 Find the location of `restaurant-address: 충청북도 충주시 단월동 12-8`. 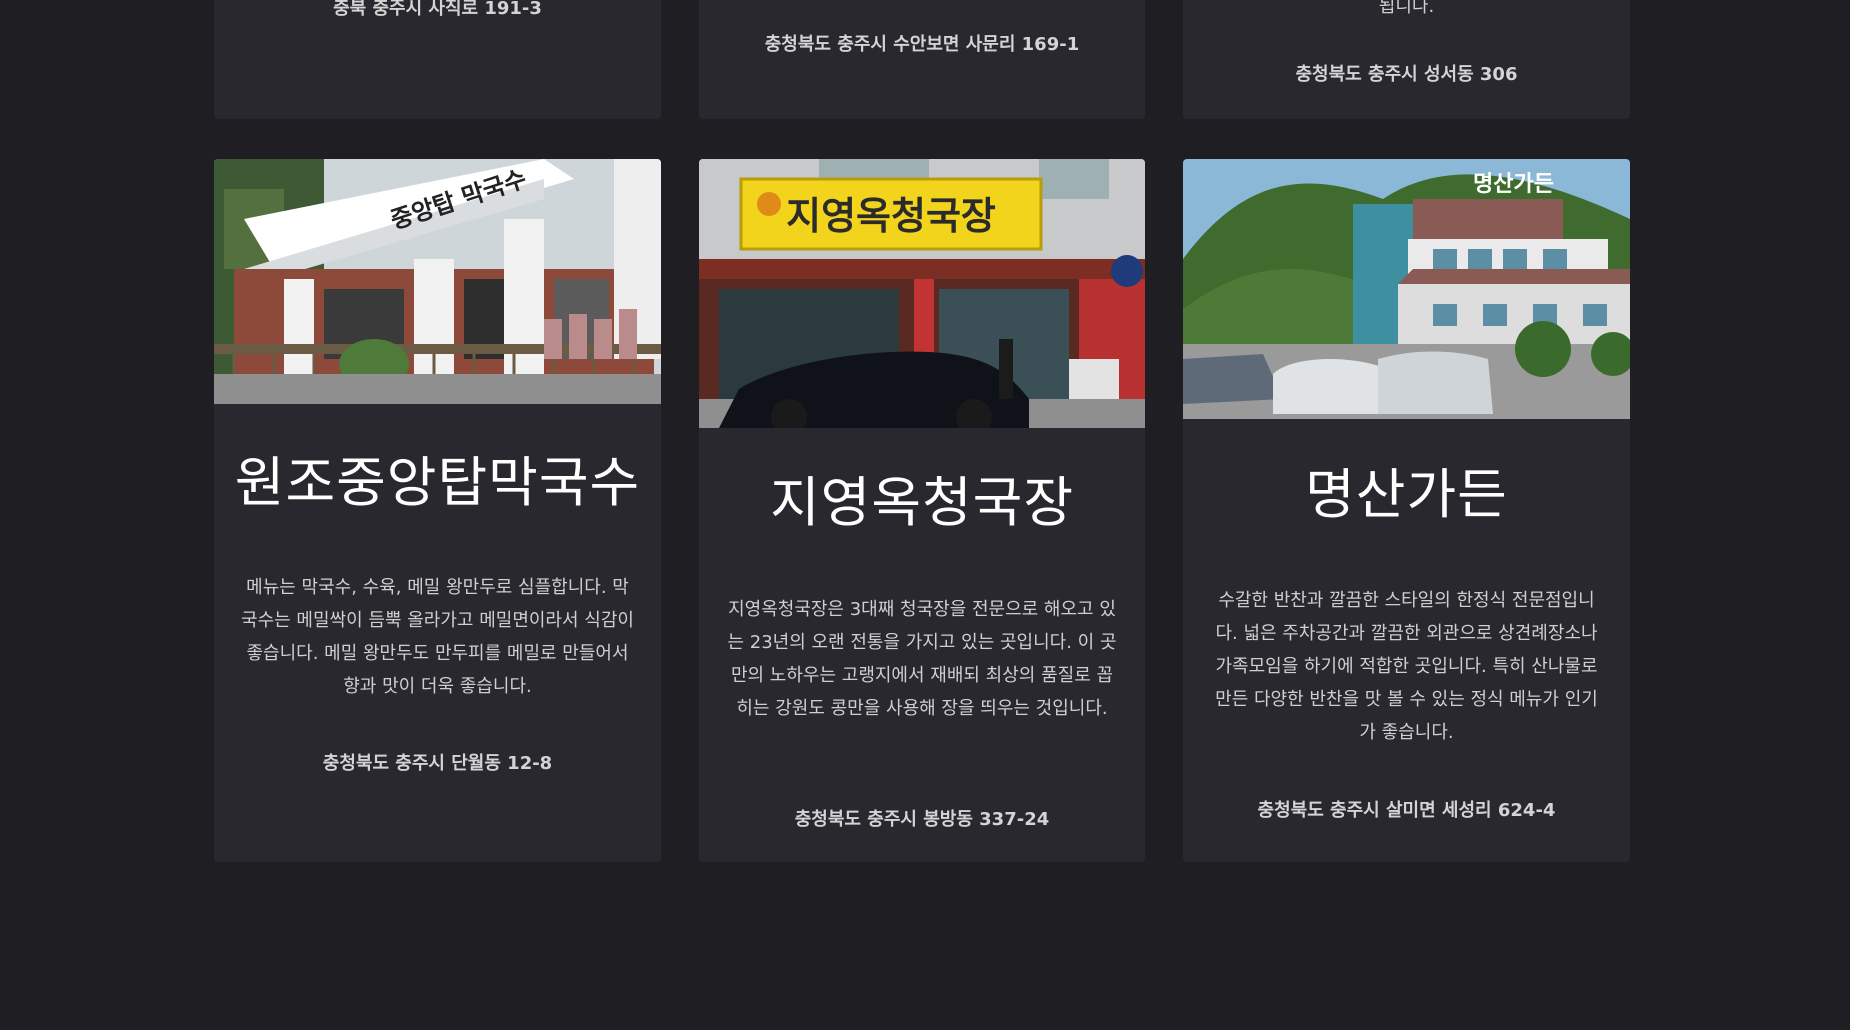

restaurant-address: 충청북도 충주시 단월동 12-8 is located at coordinates (437, 763).